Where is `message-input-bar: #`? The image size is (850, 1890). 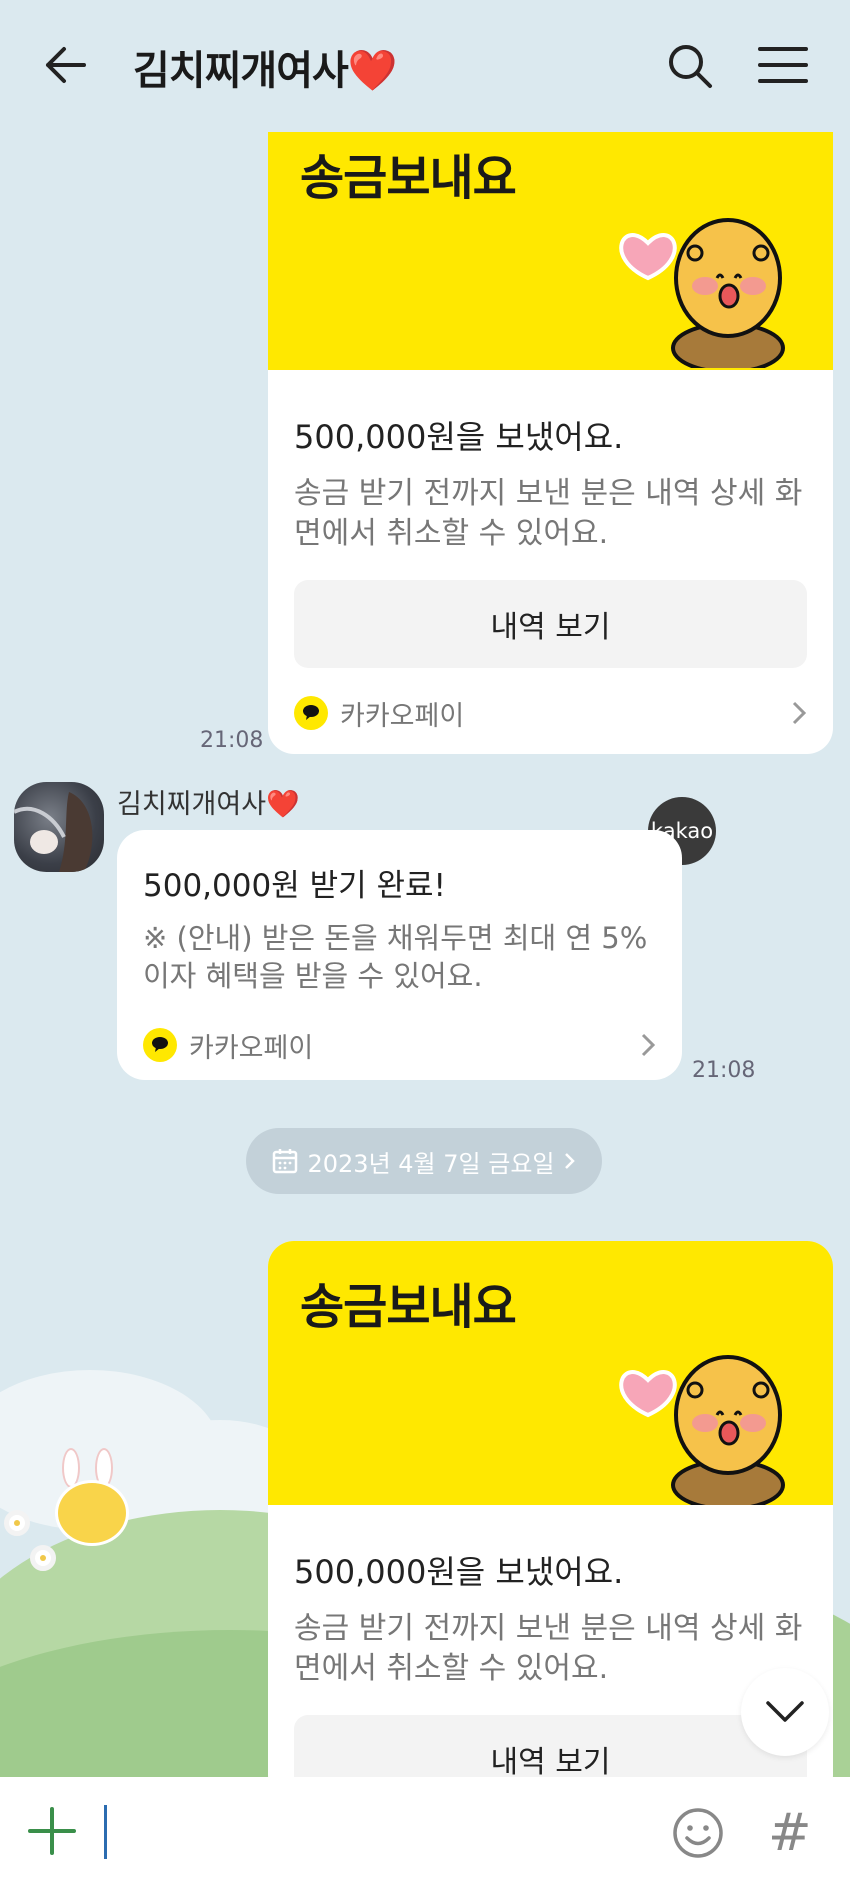
message-input-bar: # is located at coordinates (425, 1833).